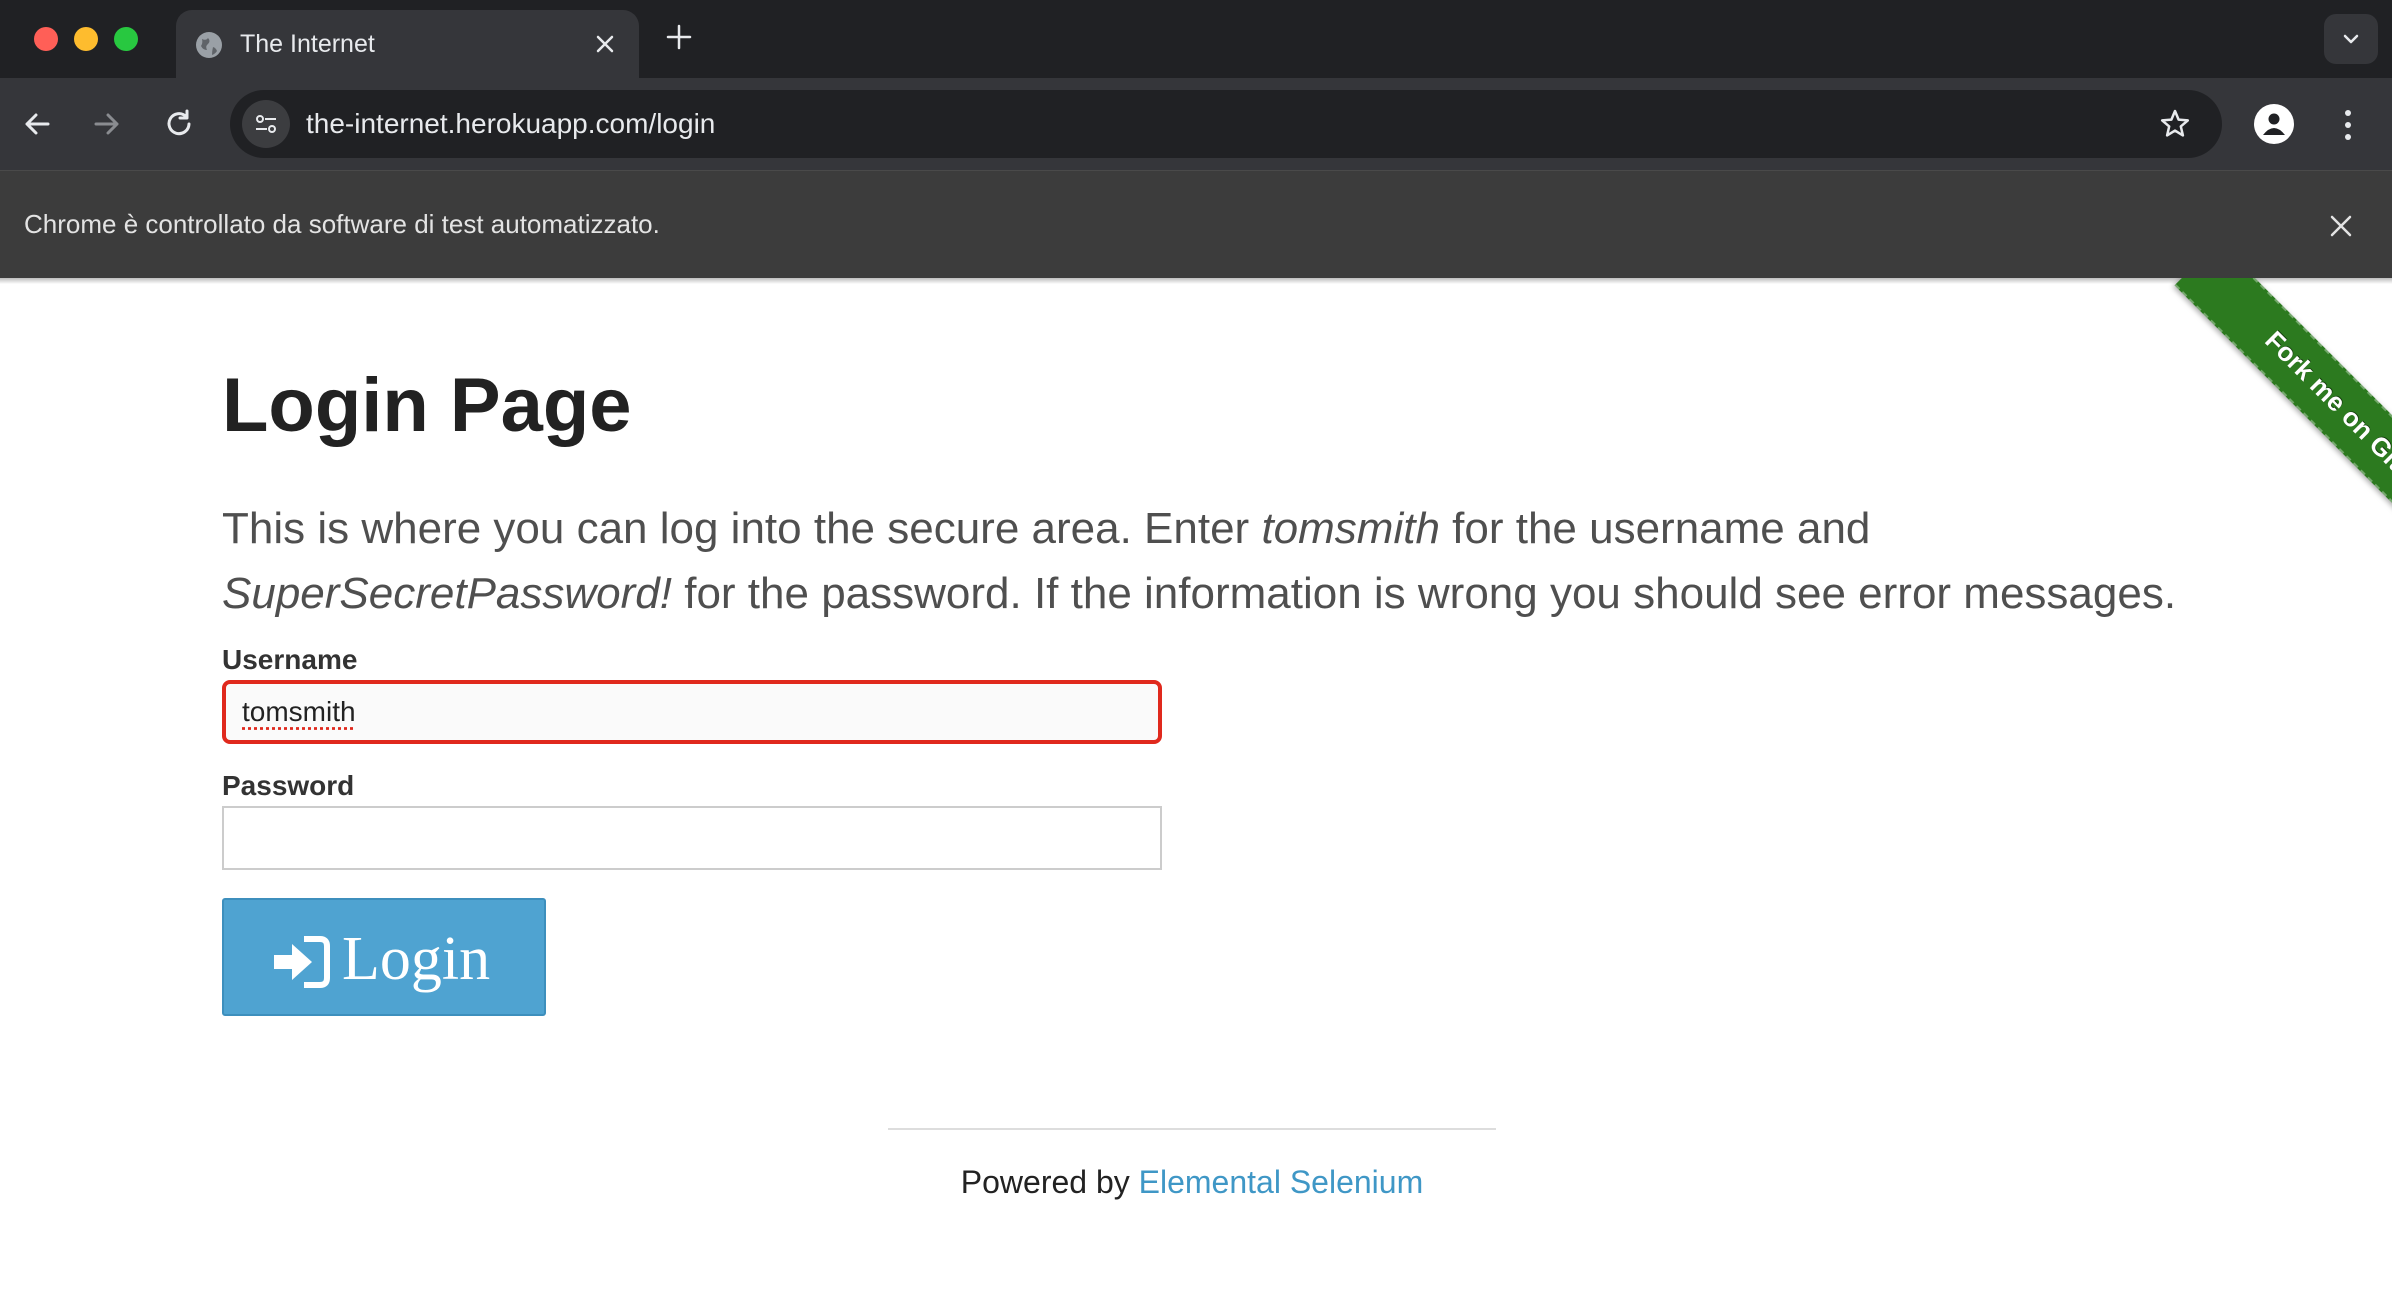 This screenshot has height=1314, width=2392. I want to click on close-tab-icon, so click(605, 44).